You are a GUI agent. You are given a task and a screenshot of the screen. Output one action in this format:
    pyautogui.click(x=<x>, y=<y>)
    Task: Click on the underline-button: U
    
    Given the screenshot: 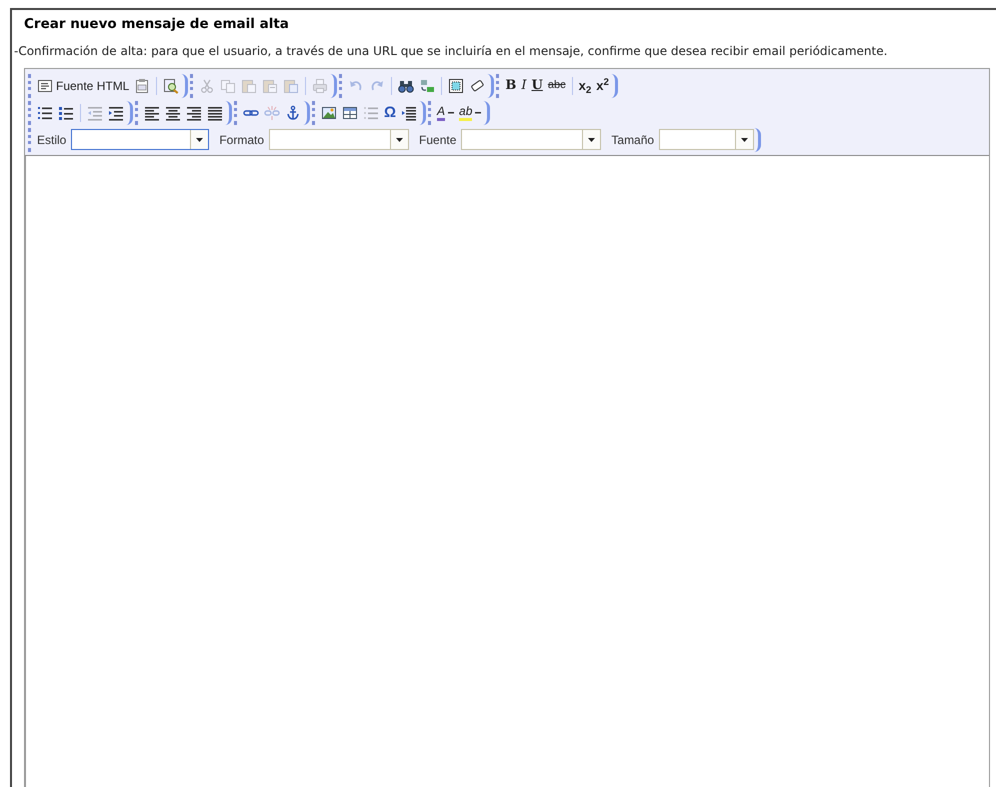 What is the action you would take?
    pyautogui.click(x=537, y=85)
    